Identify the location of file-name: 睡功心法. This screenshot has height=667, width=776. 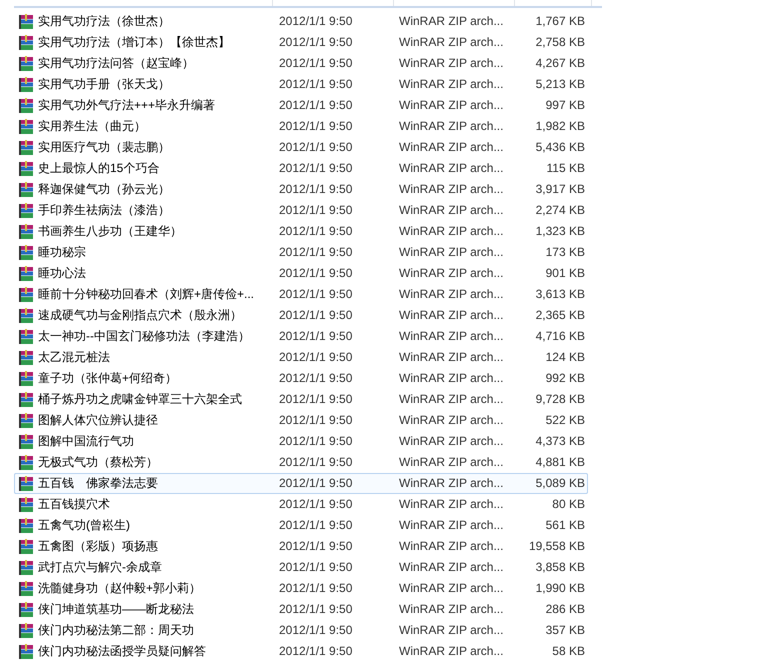
(62, 273).